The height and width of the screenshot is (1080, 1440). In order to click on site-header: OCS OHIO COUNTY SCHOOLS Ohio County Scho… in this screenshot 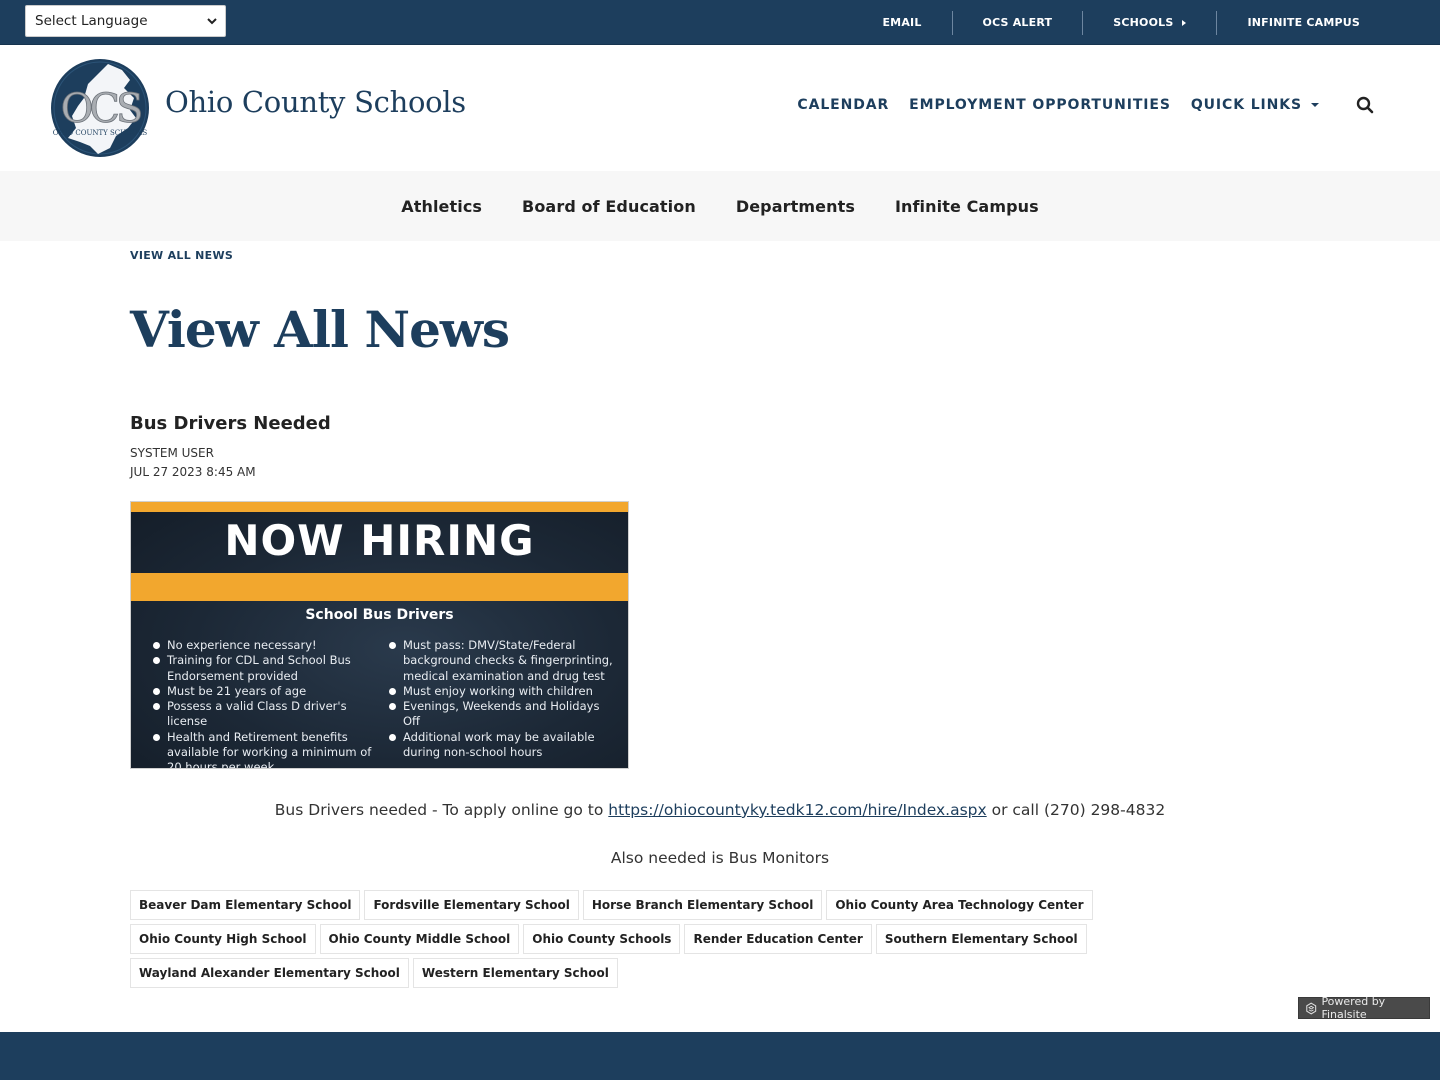, I will do `click(720, 108)`.